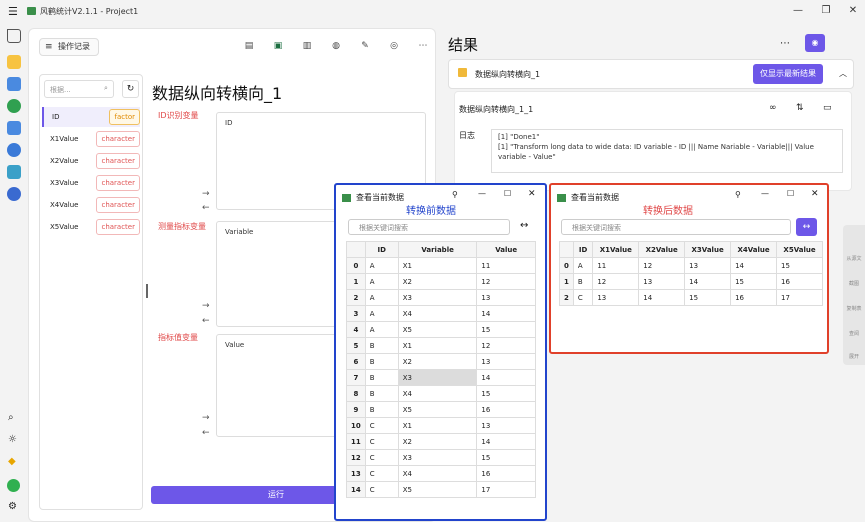  Describe the element at coordinates (854, 283) in the screenshot. I see `tool-label: 截图` at that location.